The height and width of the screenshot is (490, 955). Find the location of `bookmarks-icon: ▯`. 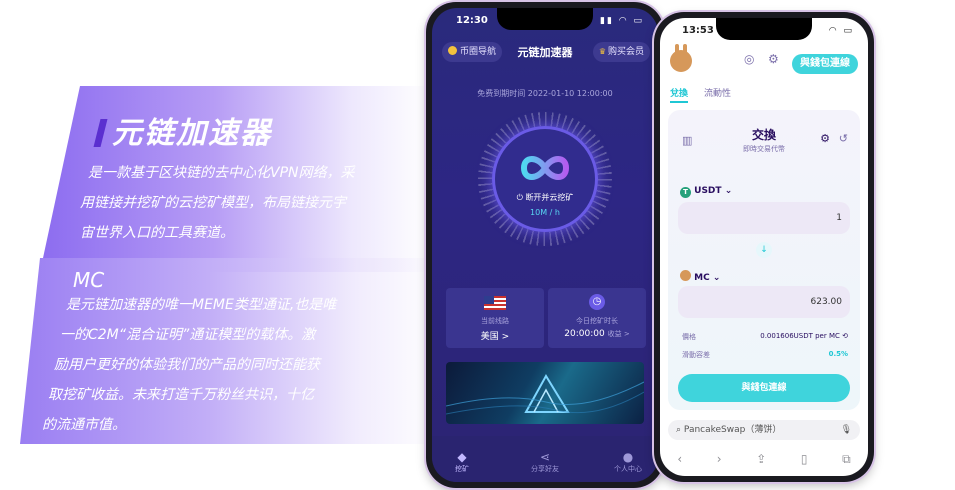

bookmarks-icon: ▯ is located at coordinates (804, 459).